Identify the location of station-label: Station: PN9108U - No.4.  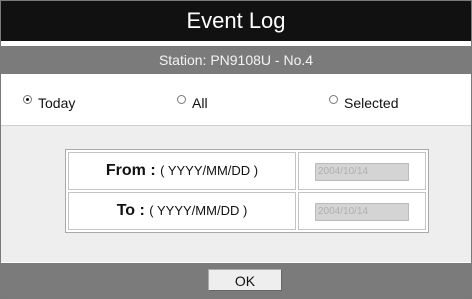
(236, 60).